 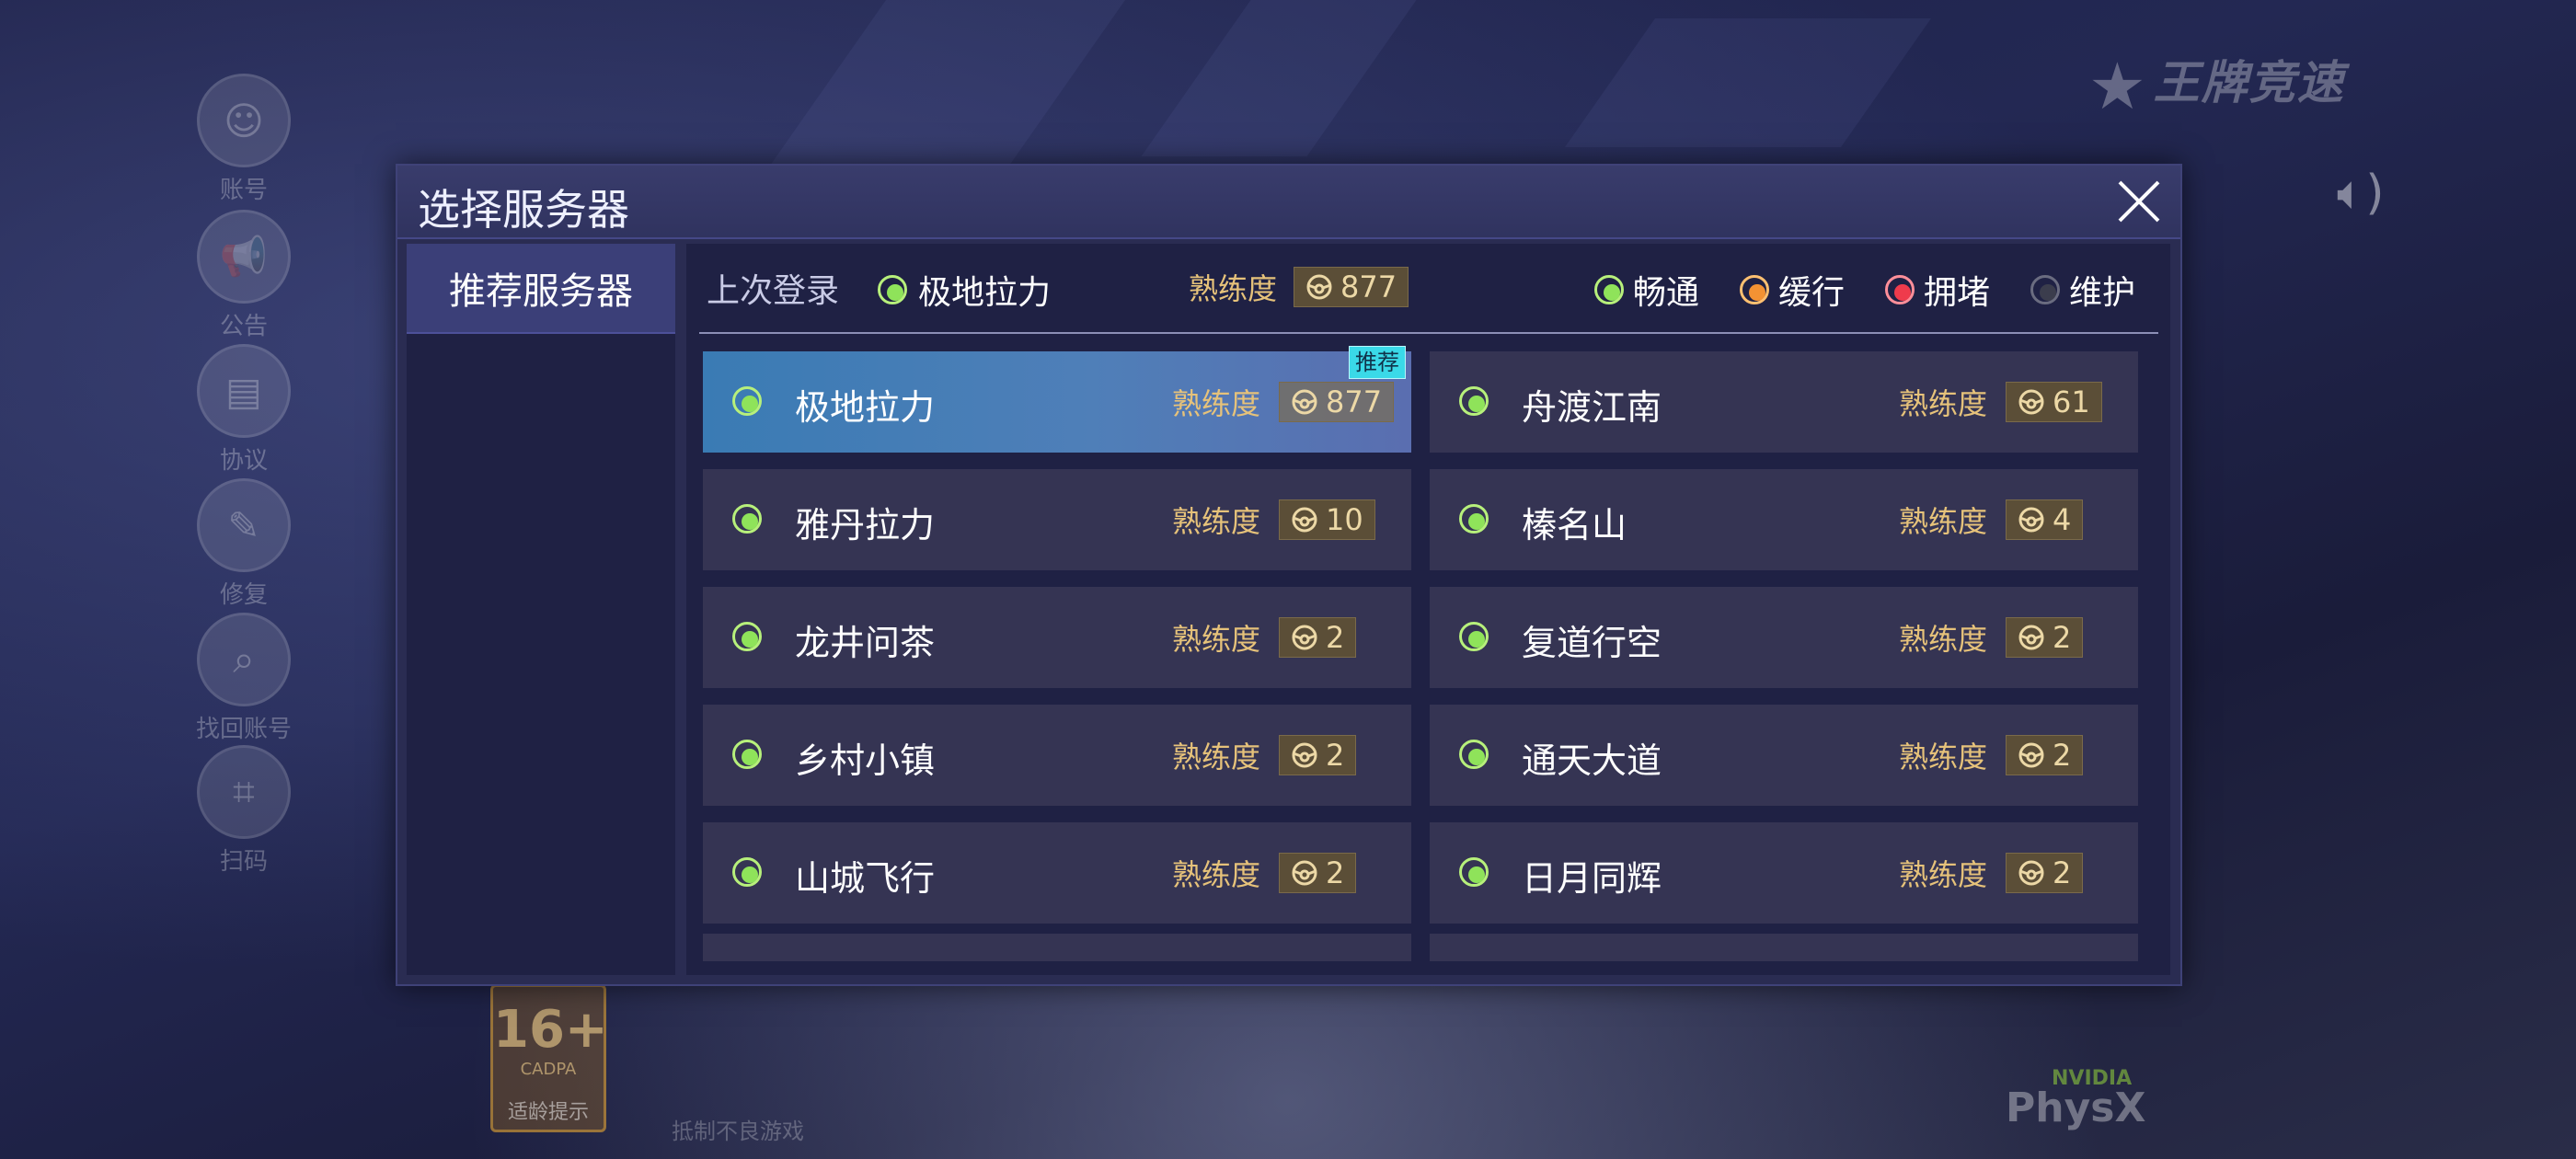 I want to click on proficiency-value: 61, so click(x=2054, y=402).